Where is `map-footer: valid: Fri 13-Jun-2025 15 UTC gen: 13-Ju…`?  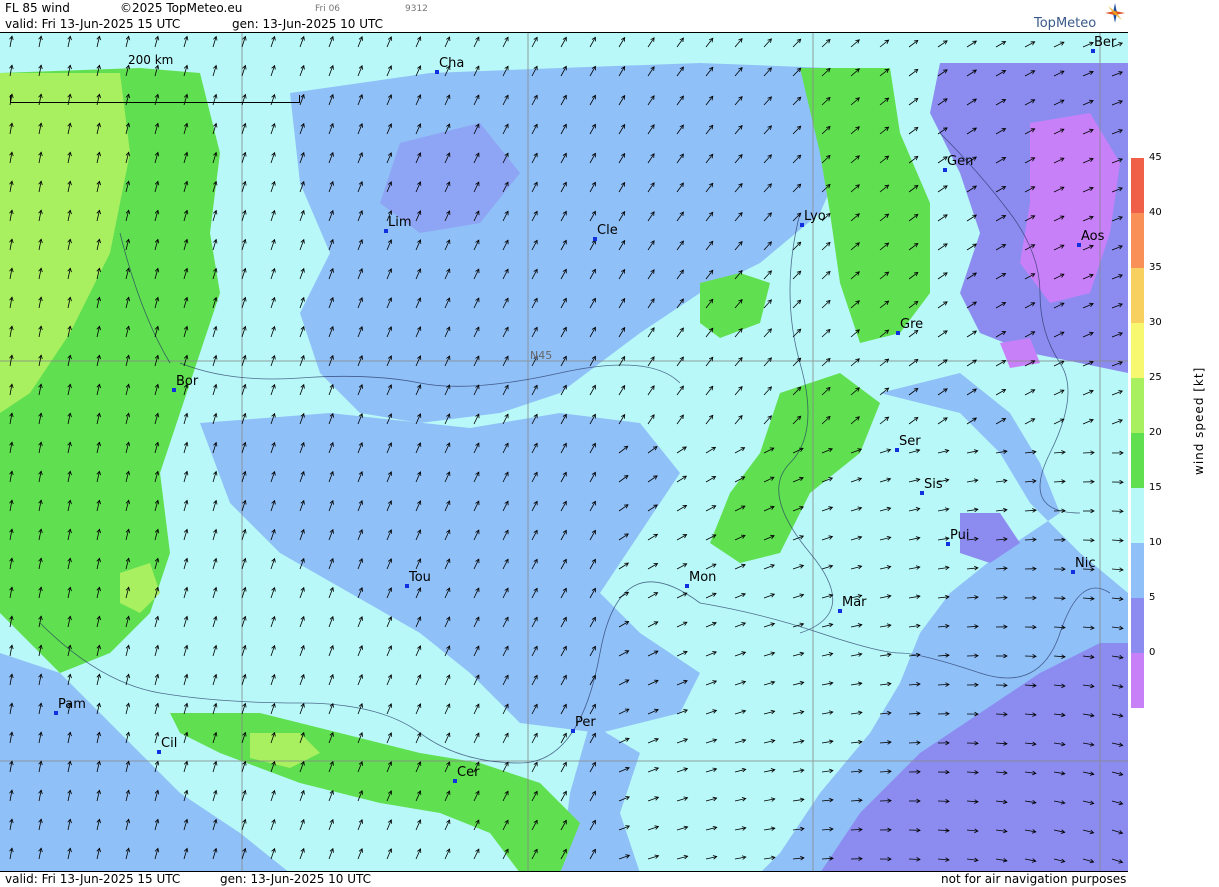 map-footer: valid: Fri 13-Jun-2025 15 UTC gen: 13-Ju… is located at coordinates (609, 879).